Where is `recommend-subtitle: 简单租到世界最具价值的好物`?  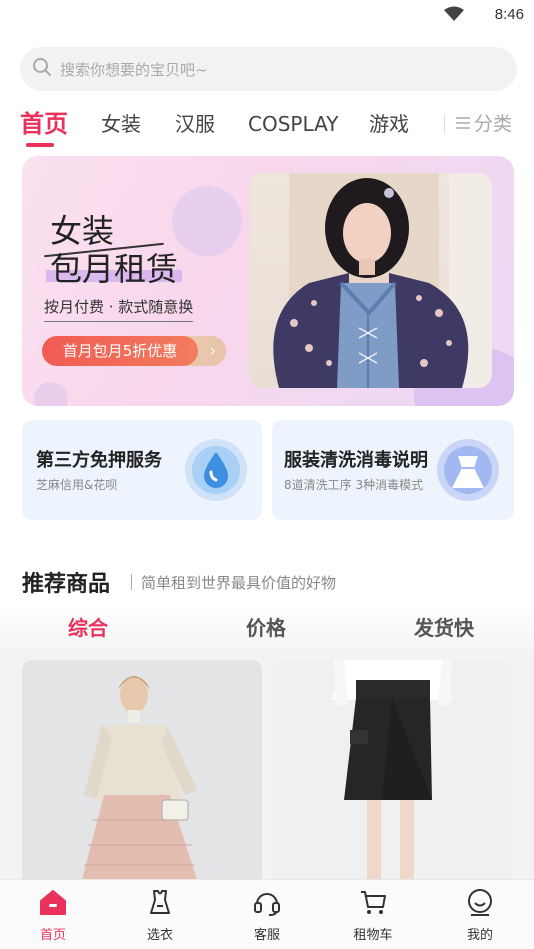
recommend-subtitle: 简单租到世界最具价值的好物 is located at coordinates (239, 583).